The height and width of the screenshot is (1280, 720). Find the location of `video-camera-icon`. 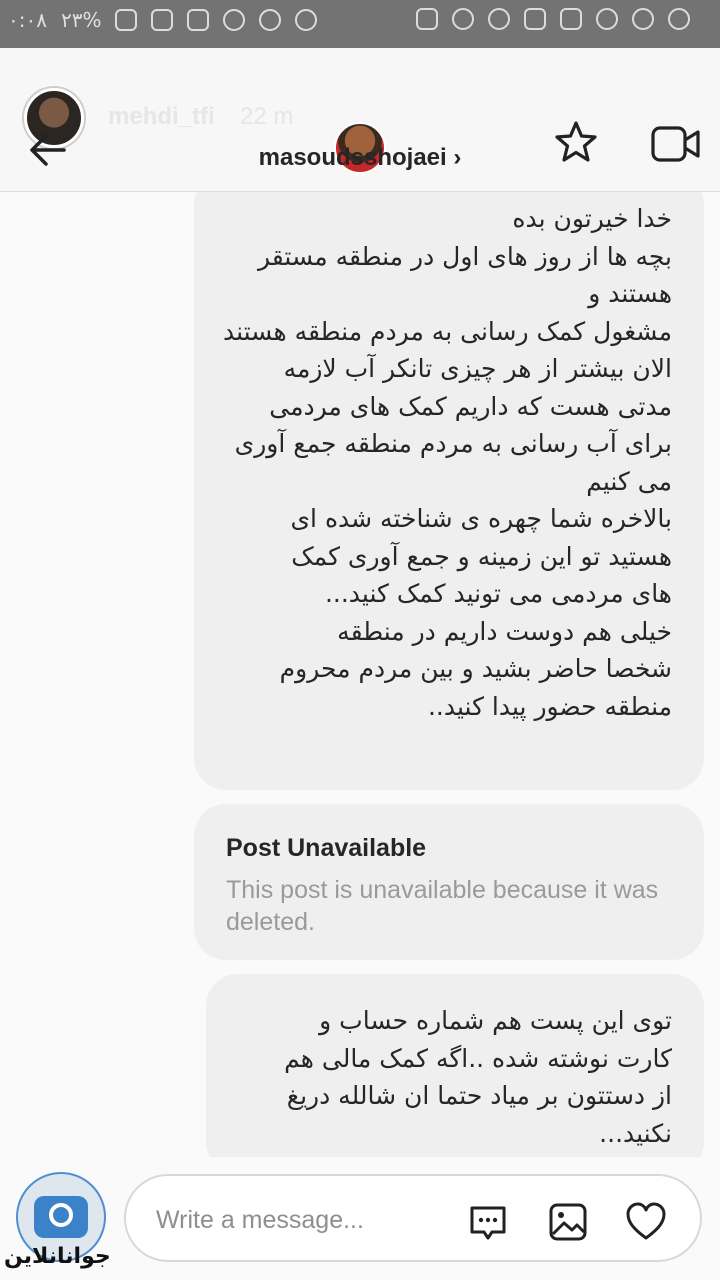

video-camera-icon is located at coordinates (675, 144).